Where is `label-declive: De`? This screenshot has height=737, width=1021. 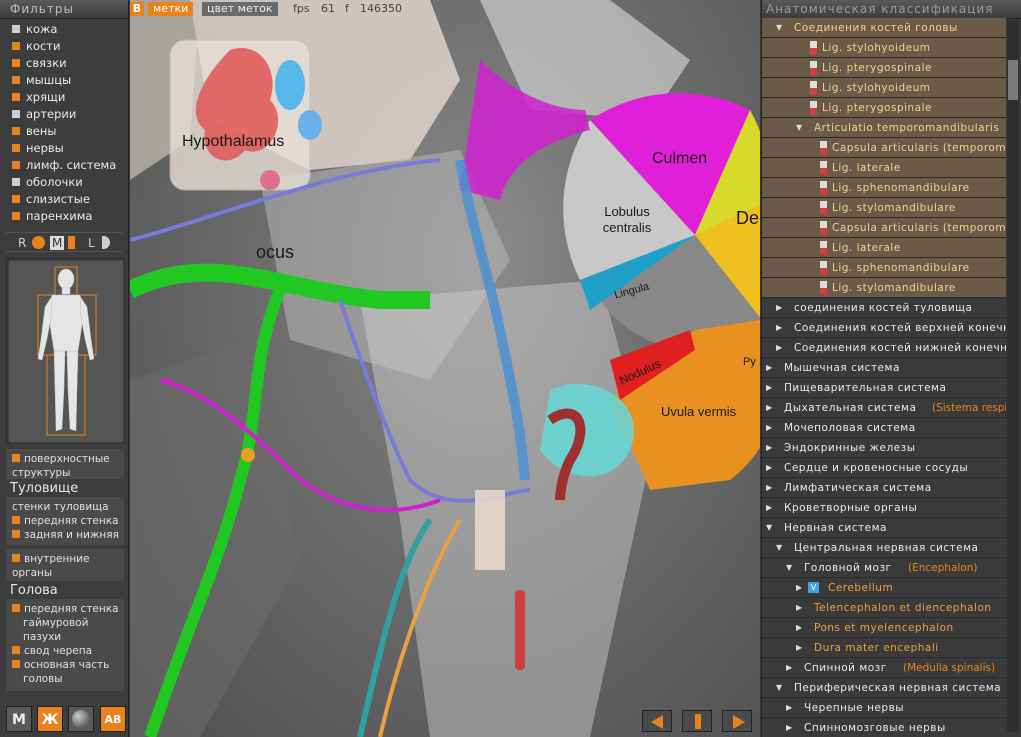
label-declive: De is located at coordinates (747, 218).